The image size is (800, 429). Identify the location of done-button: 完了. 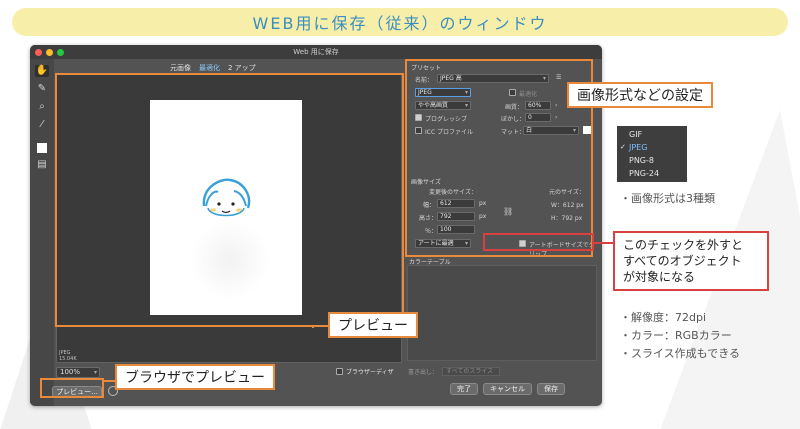
(464, 389).